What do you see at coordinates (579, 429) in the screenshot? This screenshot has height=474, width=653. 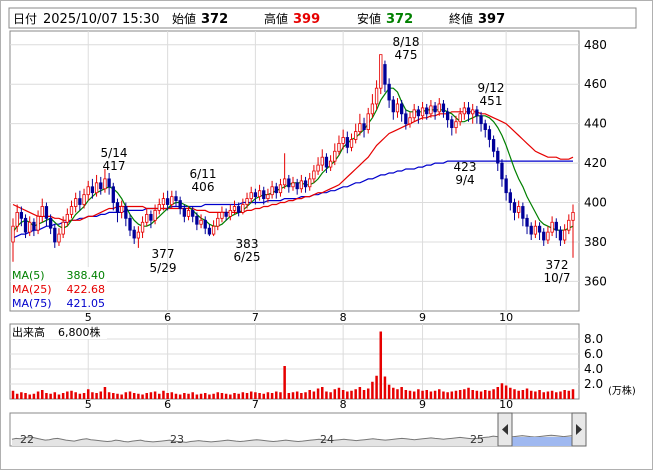 I see `navigator-right-handle` at bounding box center [579, 429].